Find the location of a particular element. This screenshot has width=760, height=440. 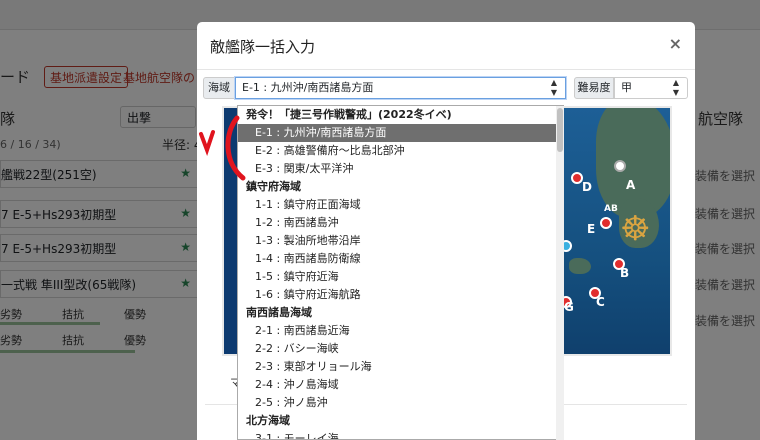

dropdown-option: 1-2 : 南西諸島沖 is located at coordinates (400, 223).